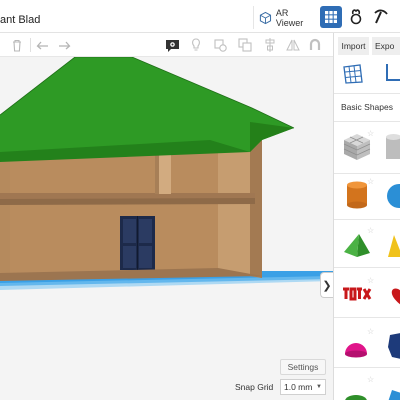 Image resolution: width=400 pixels, height=400 pixels. Describe the element at coordinates (393, 345) in the screenshot. I see `polygon-shape` at that location.